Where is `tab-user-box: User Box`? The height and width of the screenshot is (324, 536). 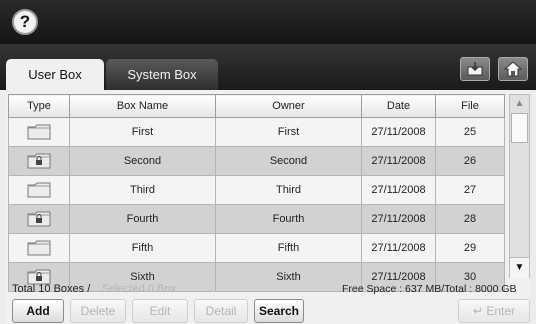 tab-user-box: User Box is located at coordinates (55, 74).